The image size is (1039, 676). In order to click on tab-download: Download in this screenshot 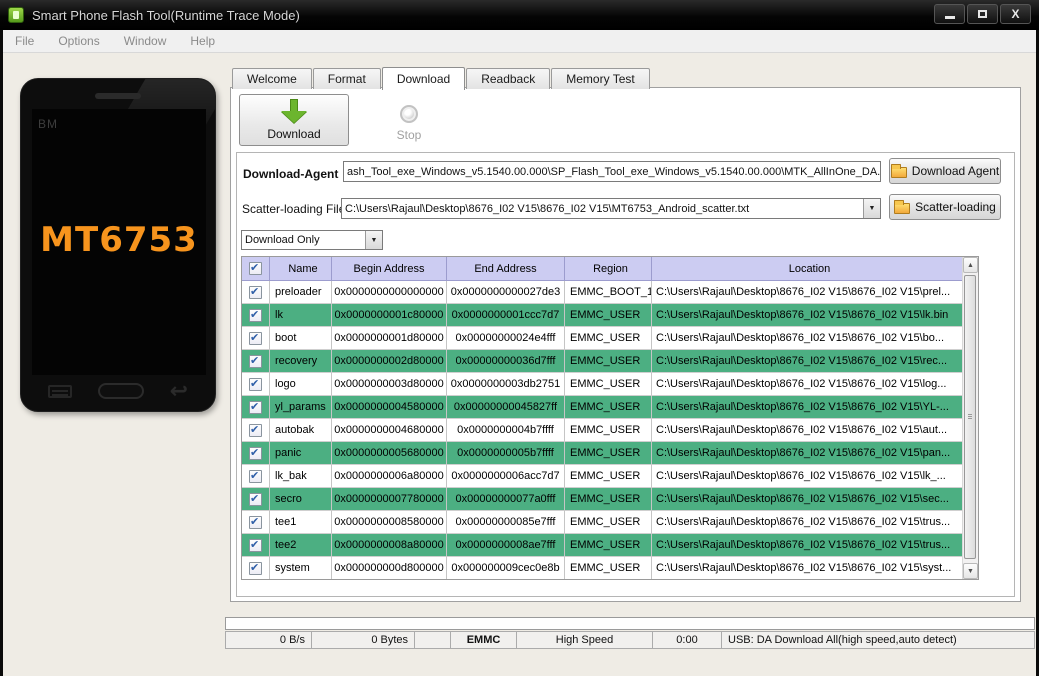, I will do `click(423, 78)`.